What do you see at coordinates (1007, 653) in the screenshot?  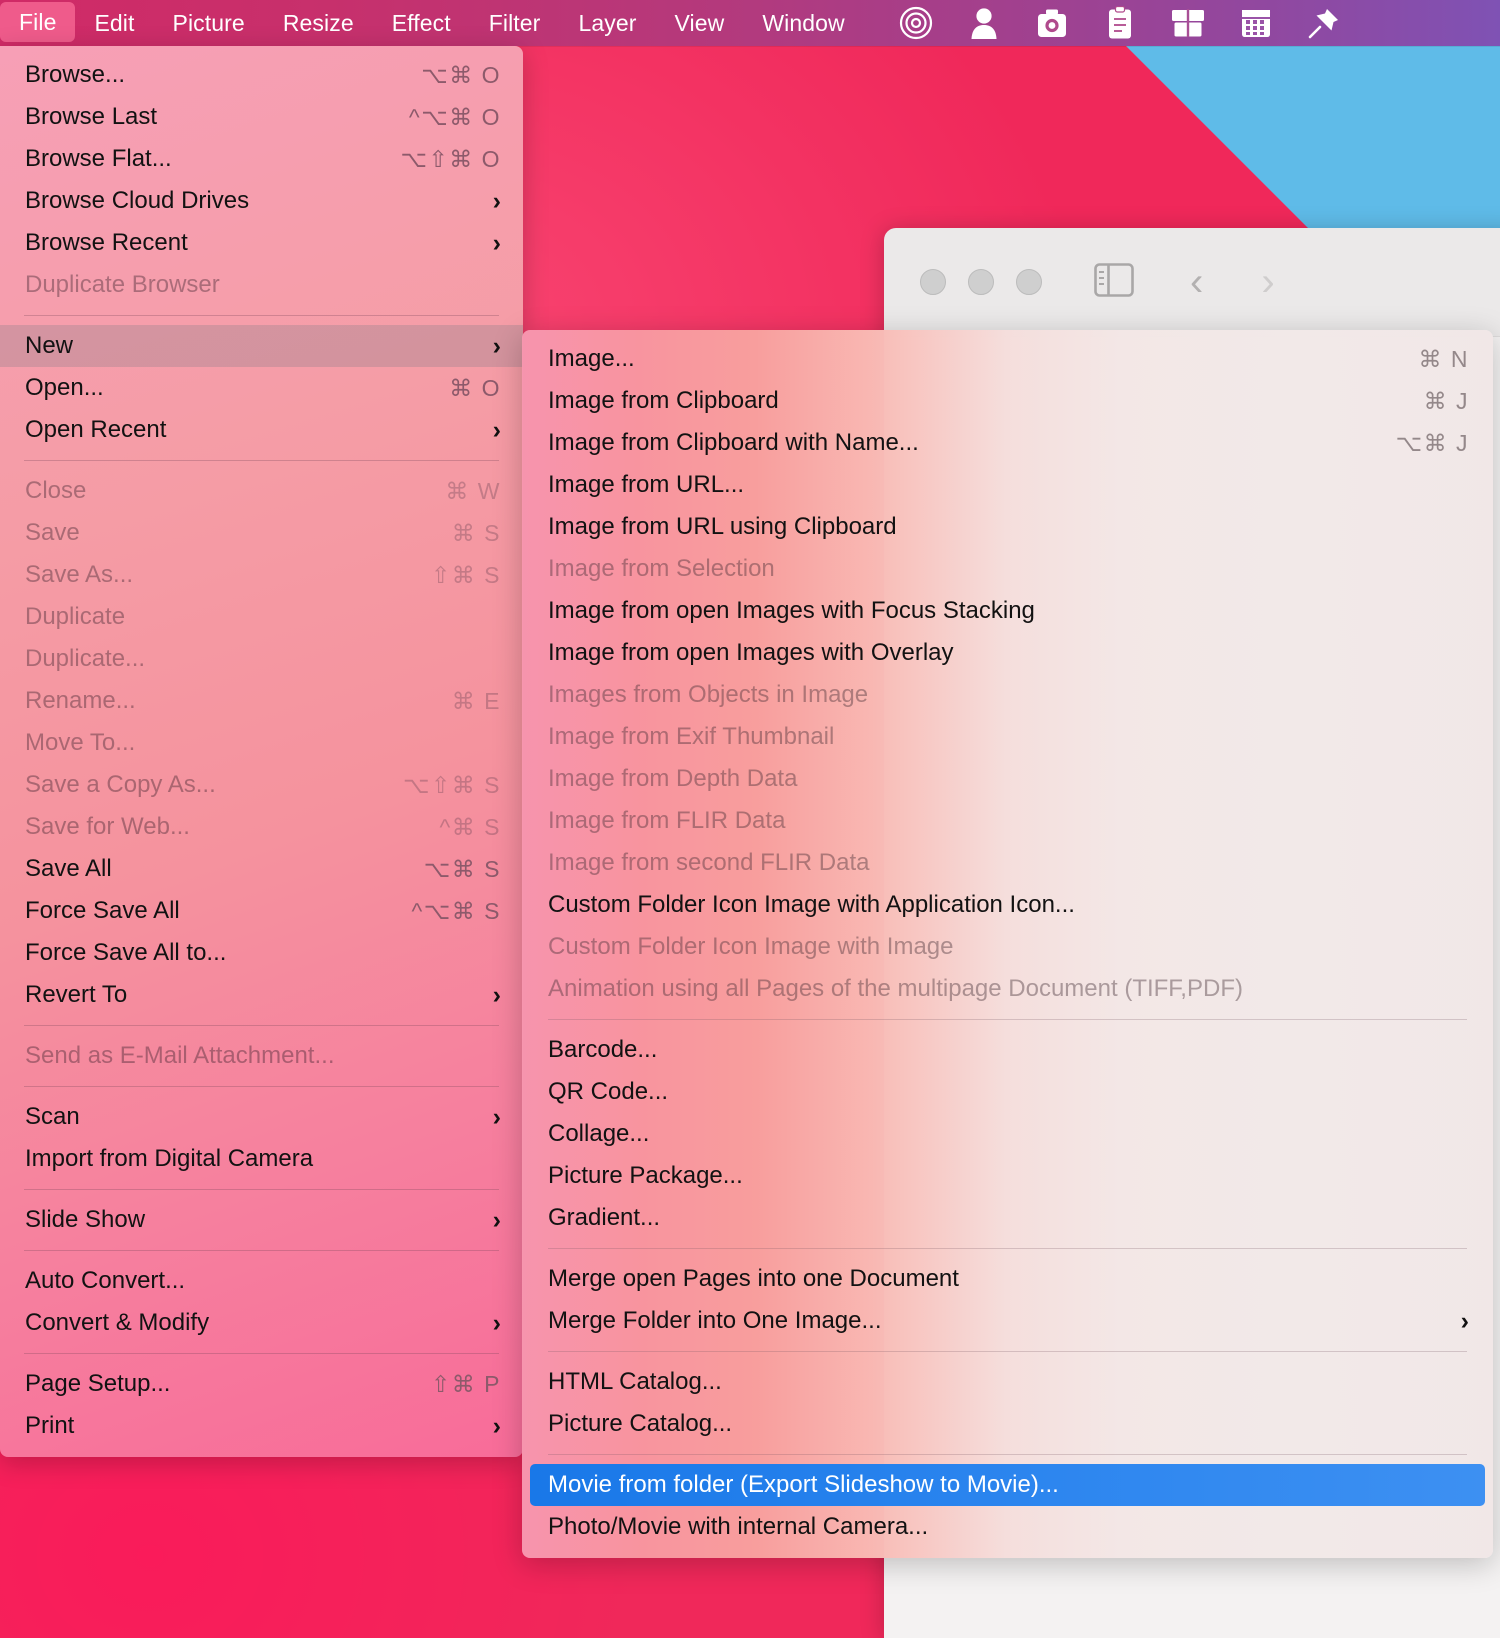 I see `menu-item-image-from-open-images-with-overlay: Image from open Images with Overlay` at bounding box center [1007, 653].